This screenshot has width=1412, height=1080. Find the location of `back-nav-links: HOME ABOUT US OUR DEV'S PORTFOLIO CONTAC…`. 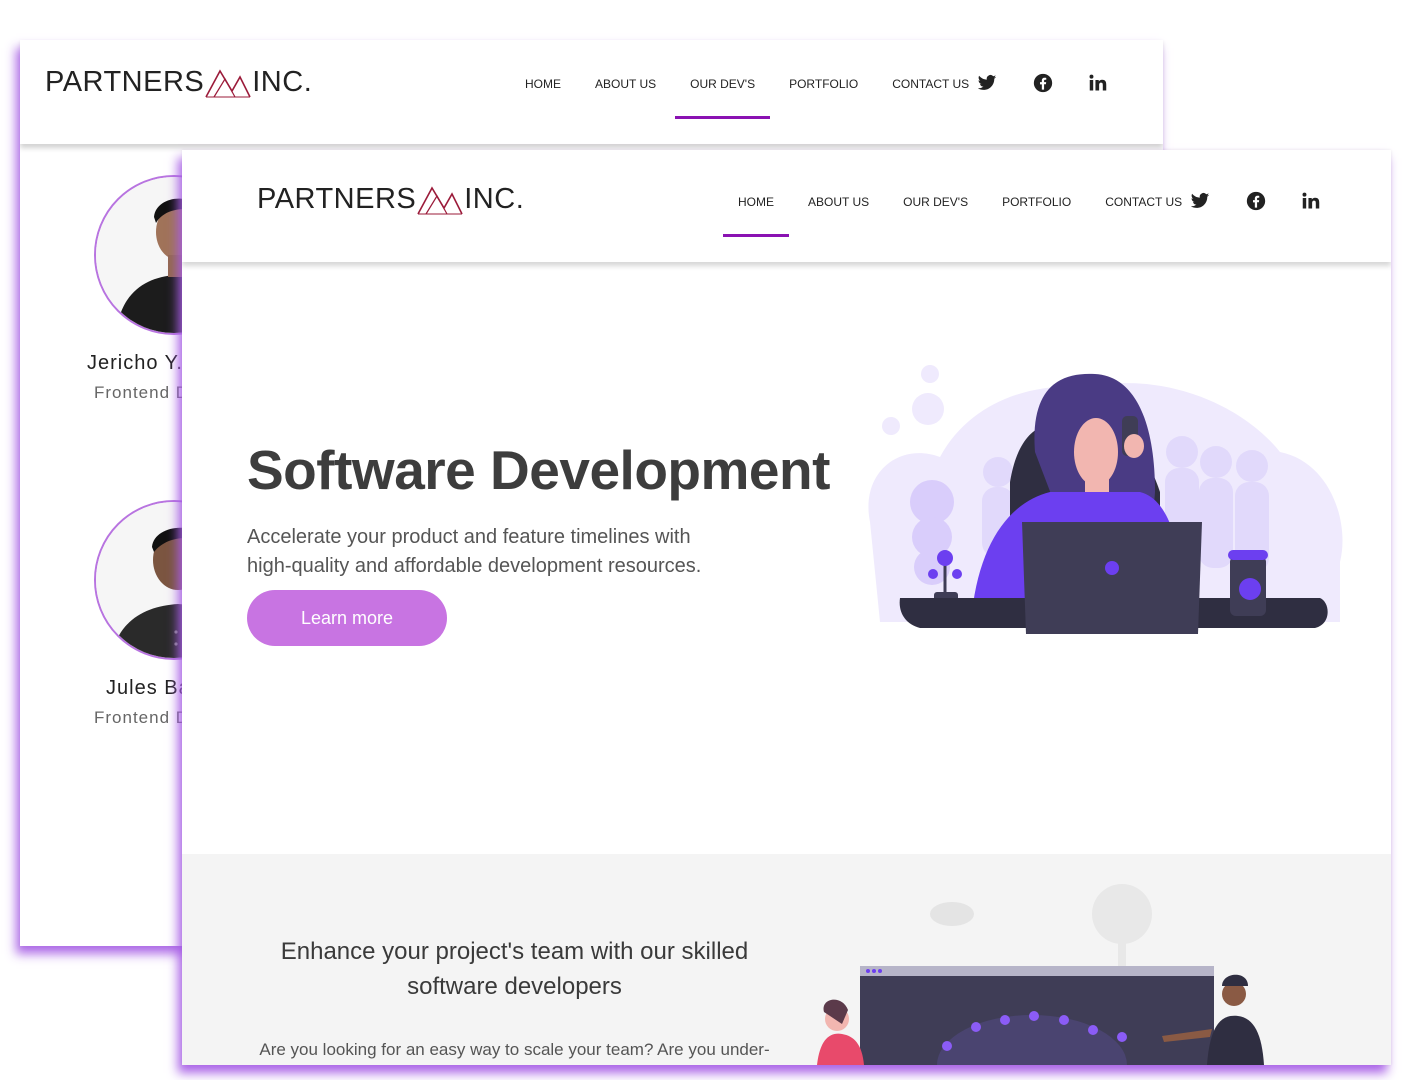

back-nav-links: HOME ABOUT US OUR DEV'S PORTFOLIO CONTAC… is located at coordinates (747, 98).